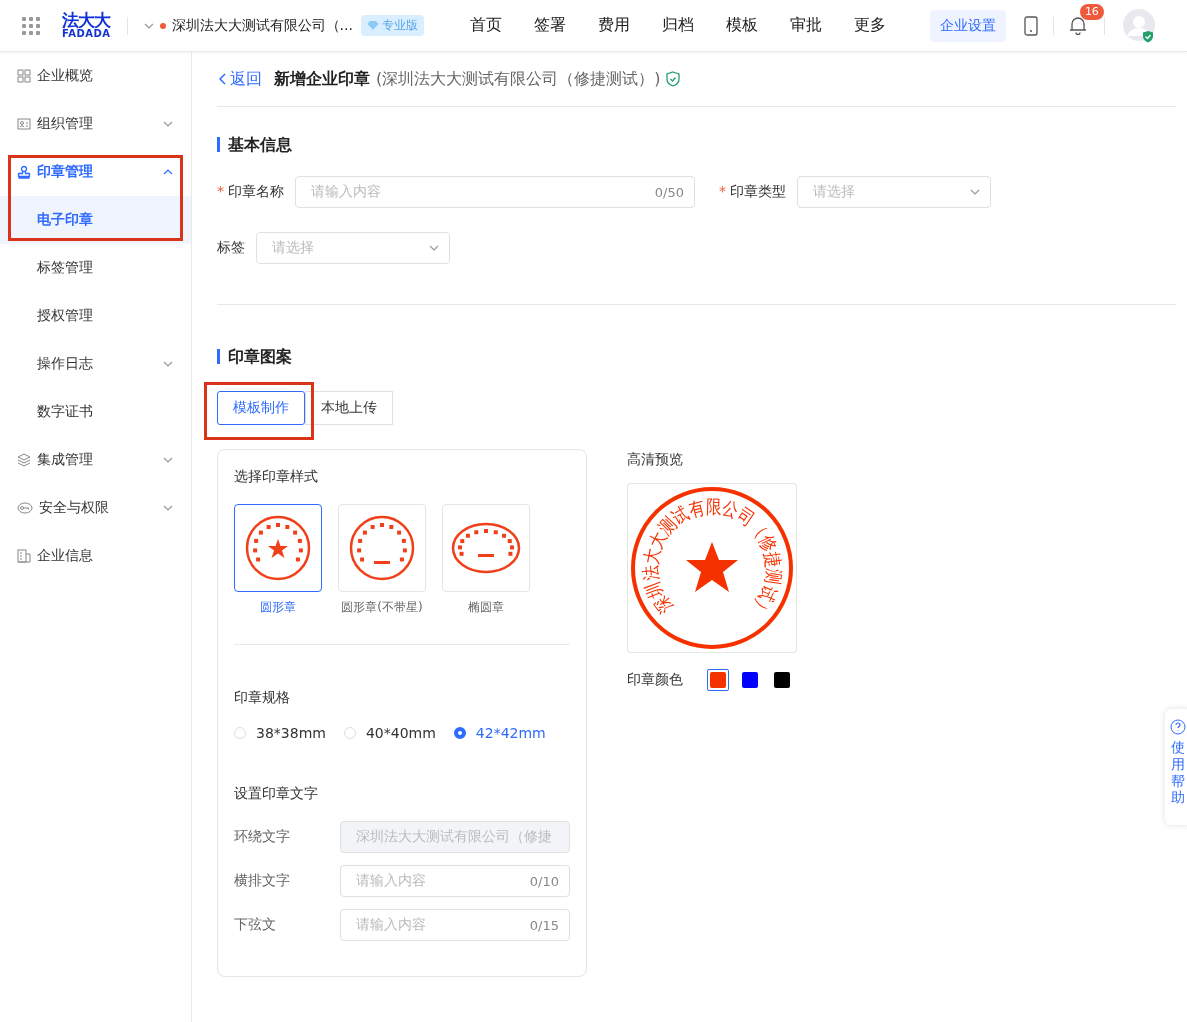 Image resolution: width=1187 pixels, height=1022 pixels. Describe the element at coordinates (821, 25) in the screenshot. I see `nav-link: 审批` at that location.